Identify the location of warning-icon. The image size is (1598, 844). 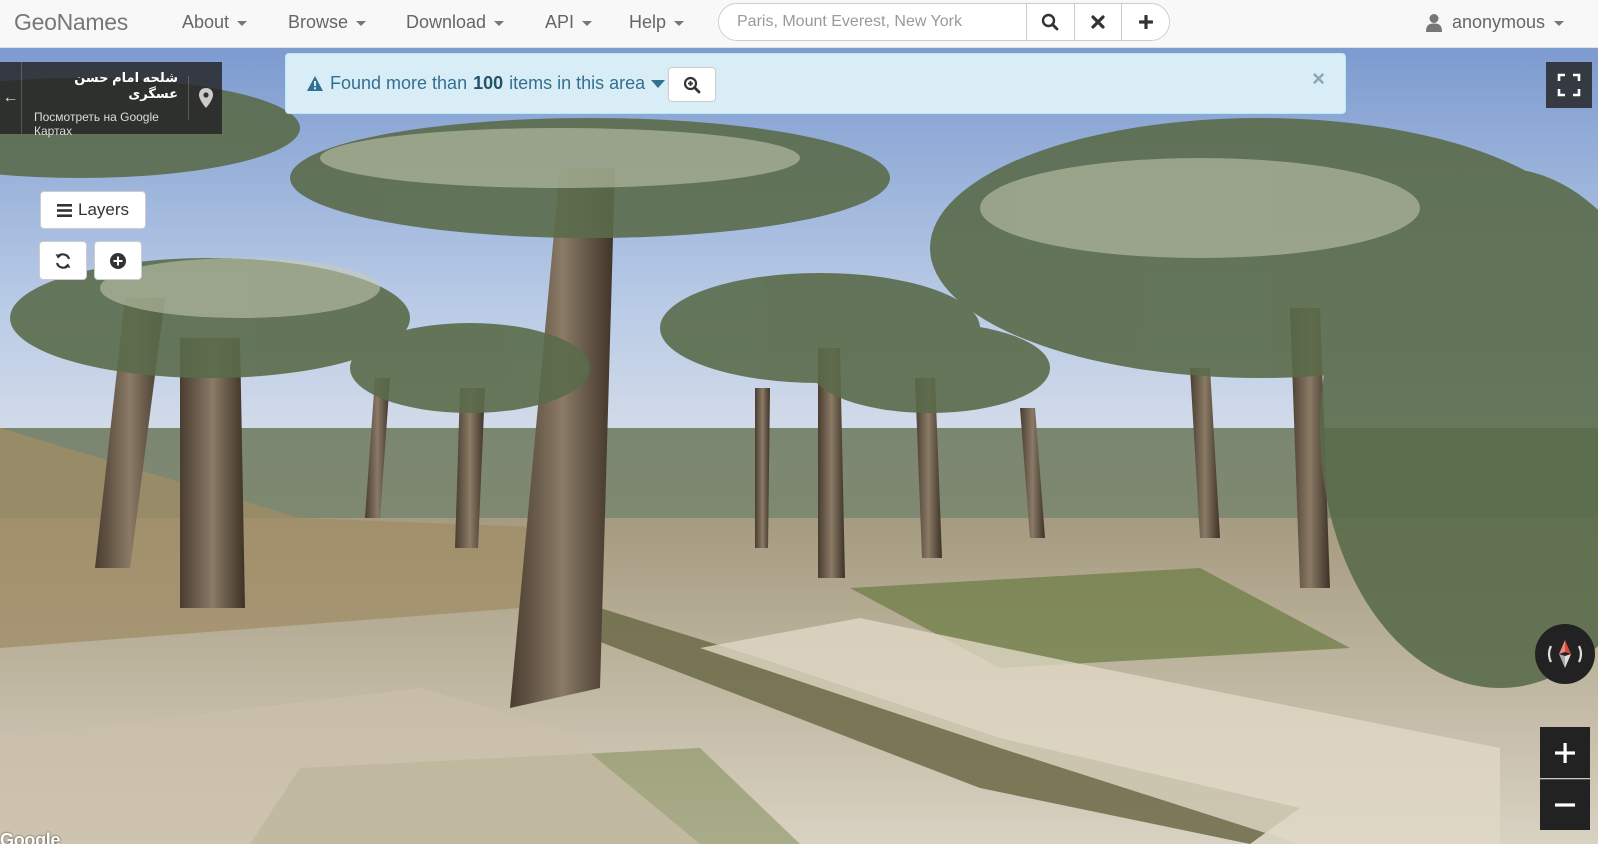
(315, 83).